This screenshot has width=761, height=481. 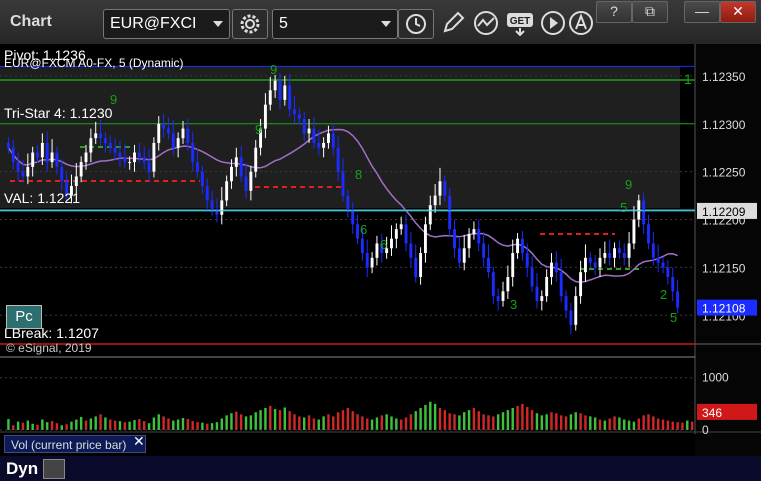 I want to click on time-button, so click(x=416, y=24).